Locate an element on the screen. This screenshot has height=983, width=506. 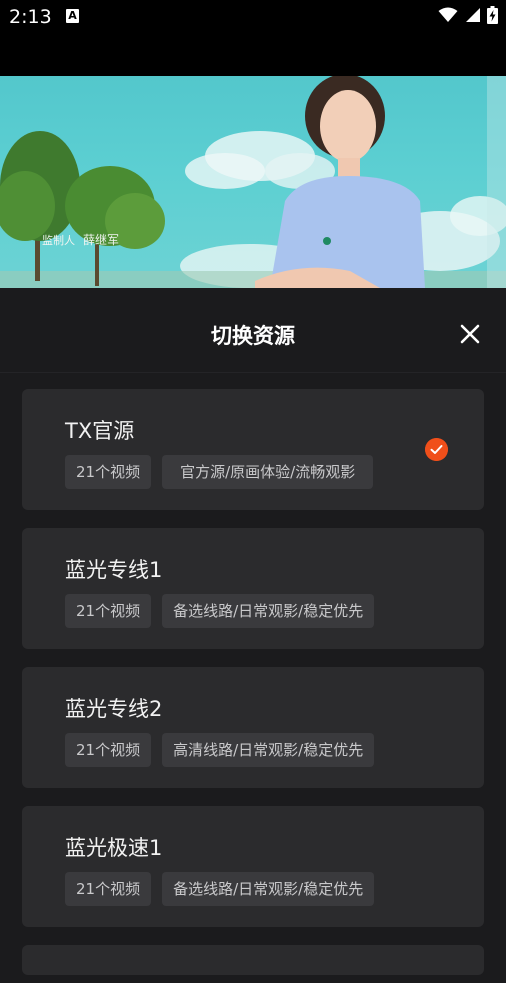
signal-icon is located at coordinates (473, 15).